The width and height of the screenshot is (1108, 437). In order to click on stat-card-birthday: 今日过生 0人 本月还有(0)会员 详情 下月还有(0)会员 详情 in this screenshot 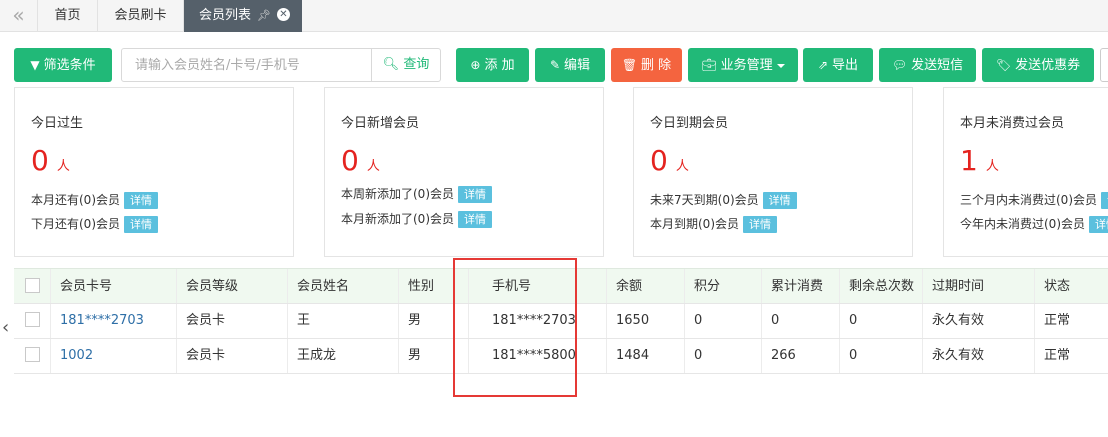, I will do `click(154, 172)`.